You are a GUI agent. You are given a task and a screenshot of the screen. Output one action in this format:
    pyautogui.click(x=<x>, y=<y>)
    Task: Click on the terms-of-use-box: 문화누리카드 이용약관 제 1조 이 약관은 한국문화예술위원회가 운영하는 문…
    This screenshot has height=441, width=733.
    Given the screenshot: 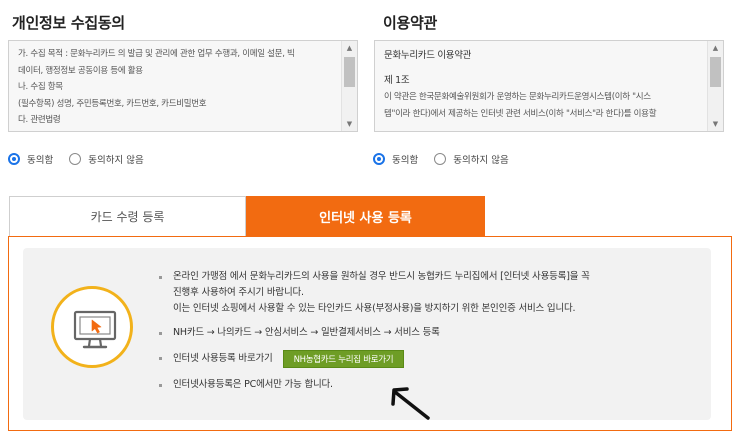 What is the action you would take?
    pyautogui.click(x=549, y=86)
    